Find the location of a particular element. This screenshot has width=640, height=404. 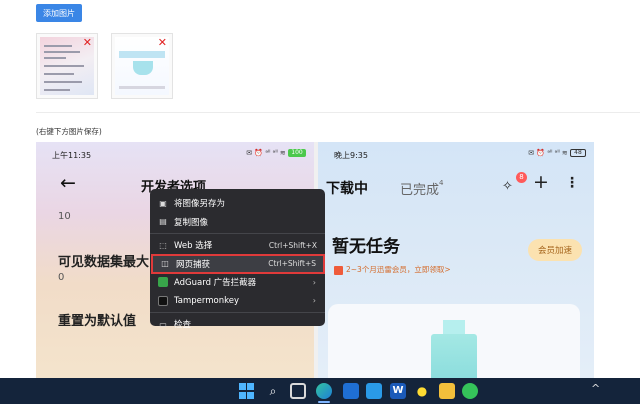

menu-item-web-capture: ◫ 网页捕获 Ctrl+Shift+S is located at coordinates (238, 263).